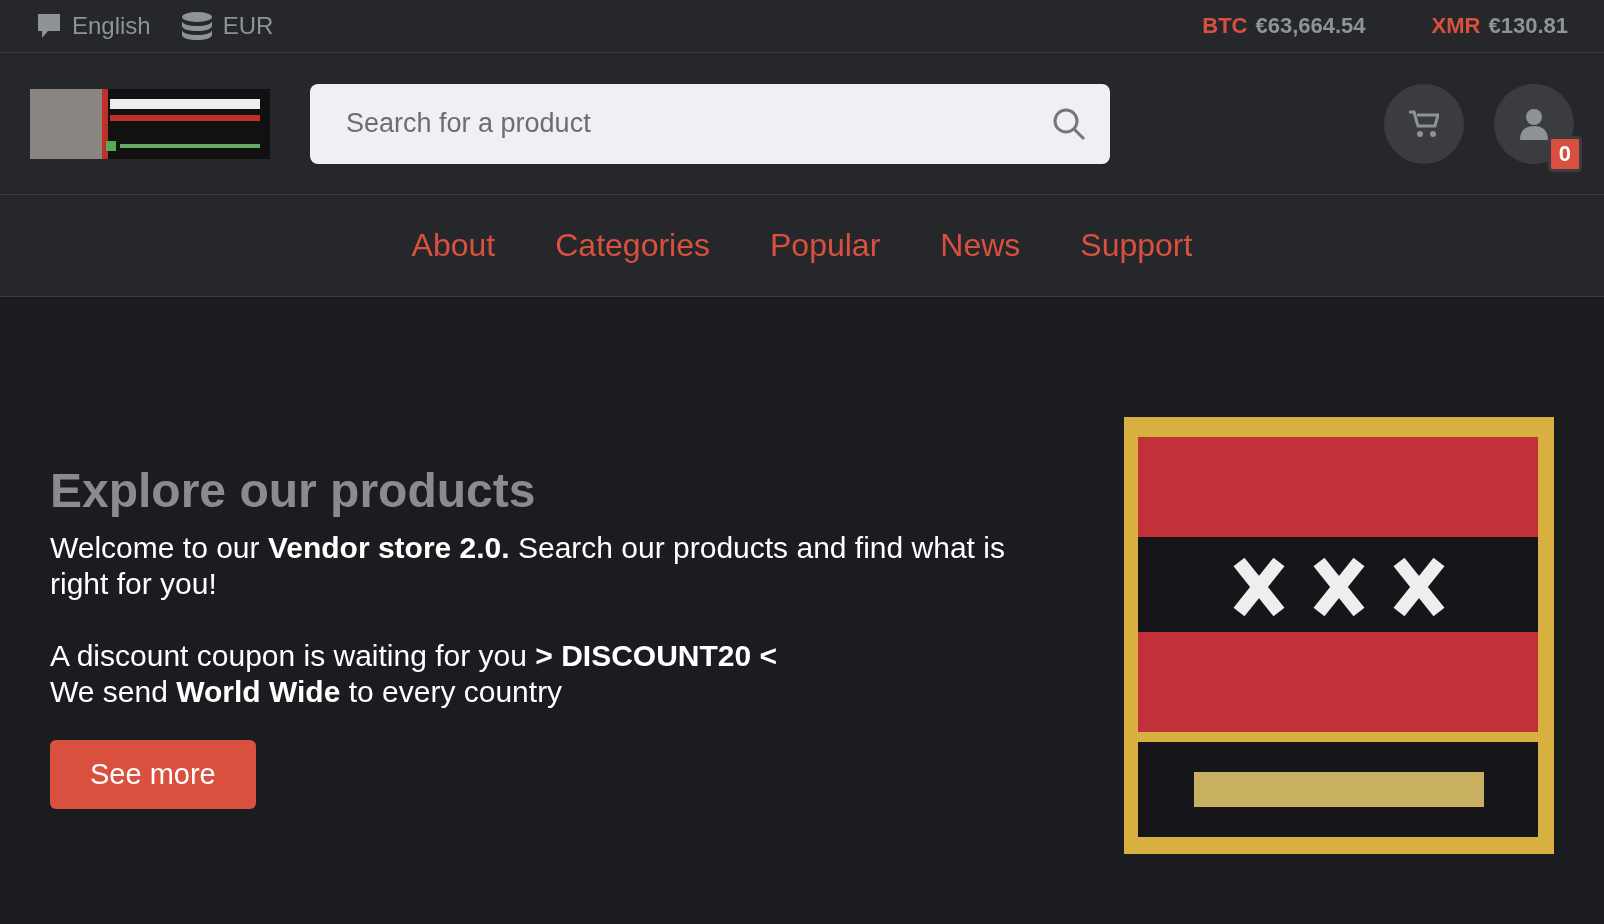  I want to click on nav-link: Popular, so click(825, 245).